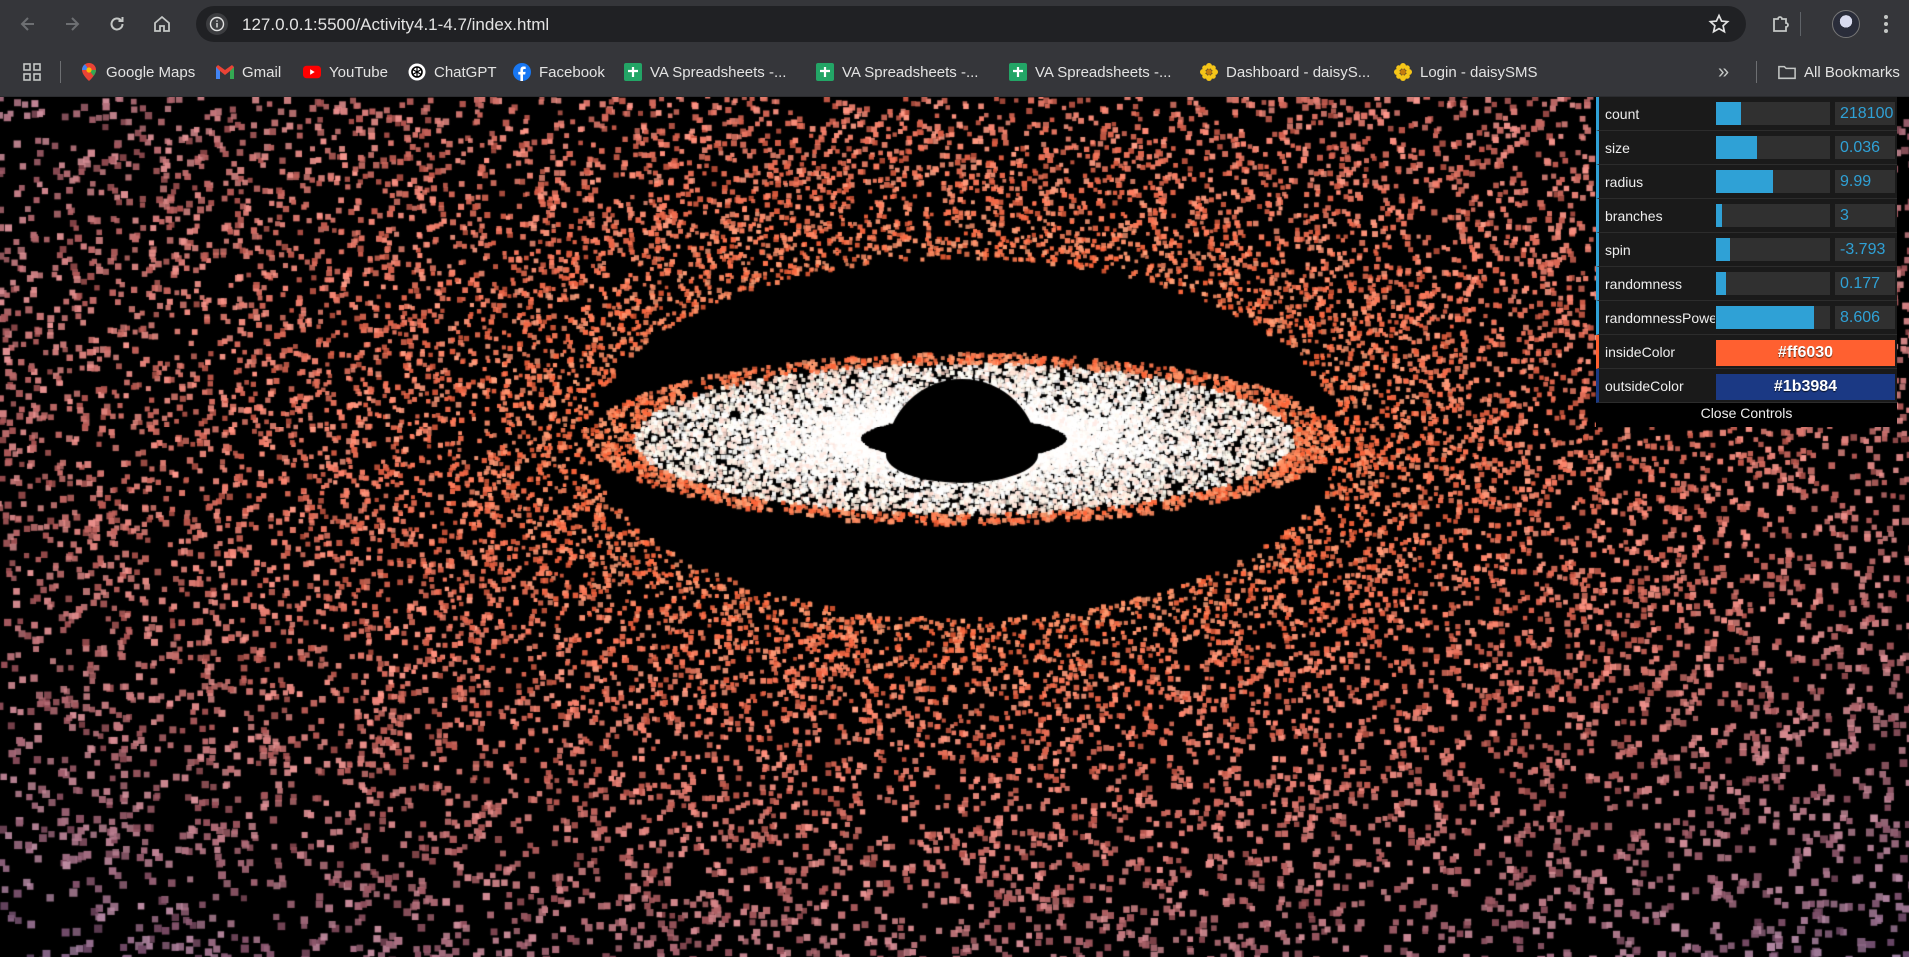 This screenshot has width=1909, height=957. Describe the element at coordinates (1865, 147) in the screenshot. I see `size-input: 0.036` at that location.